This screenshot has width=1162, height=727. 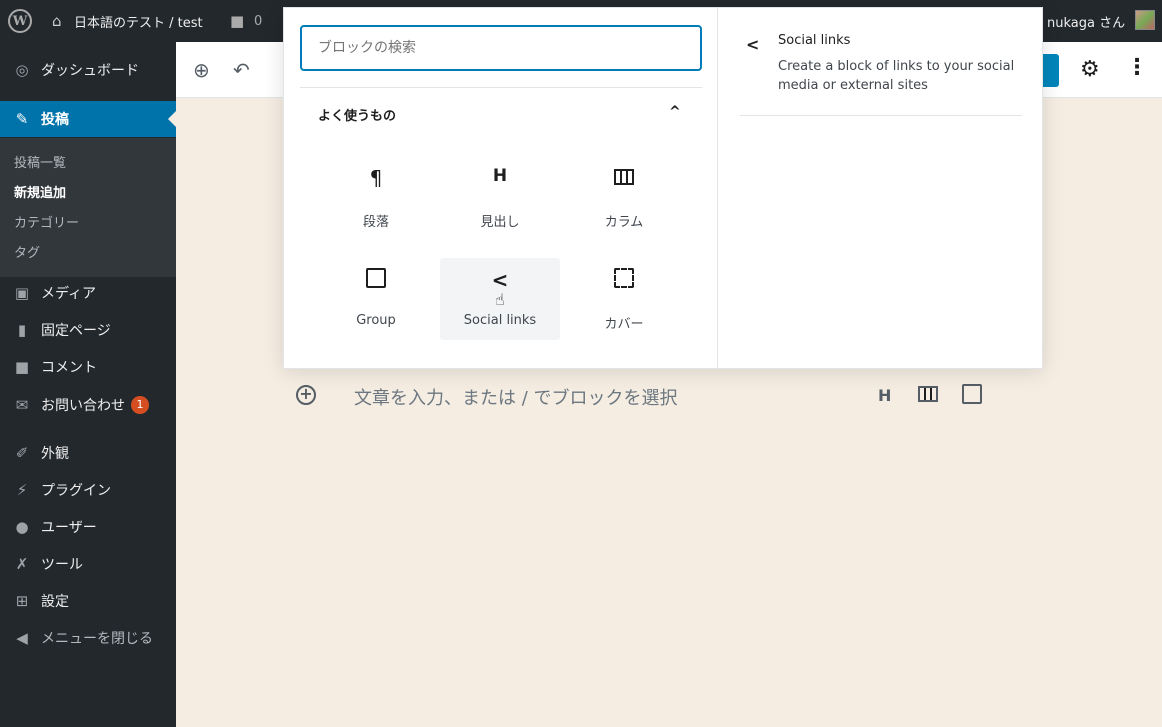 What do you see at coordinates (22, 601) in the screenshot?
I see `settings-icon: ⊞` at bounding box center [22, 601].